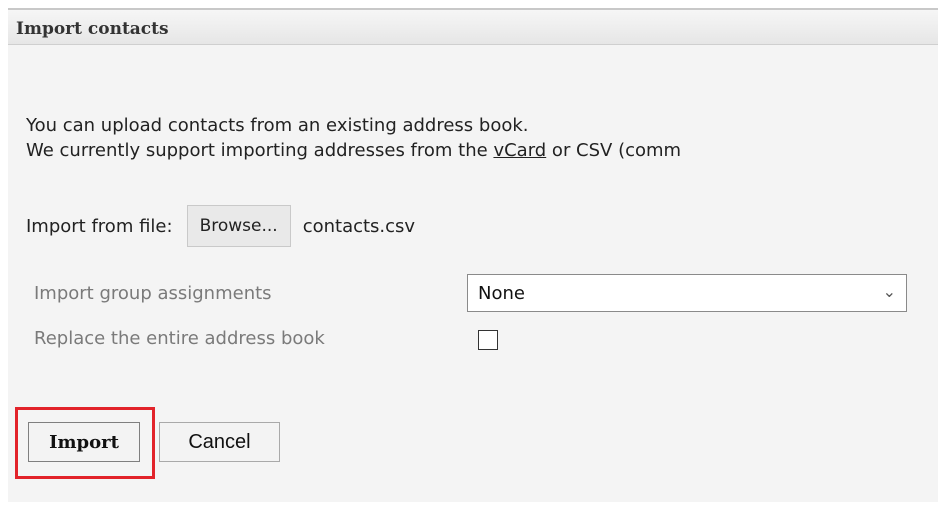  What do you see at coordinates (687, 293) in the screenshot?
I see `group-assignments-select: None ⌄` at bounding box center [687, 293].